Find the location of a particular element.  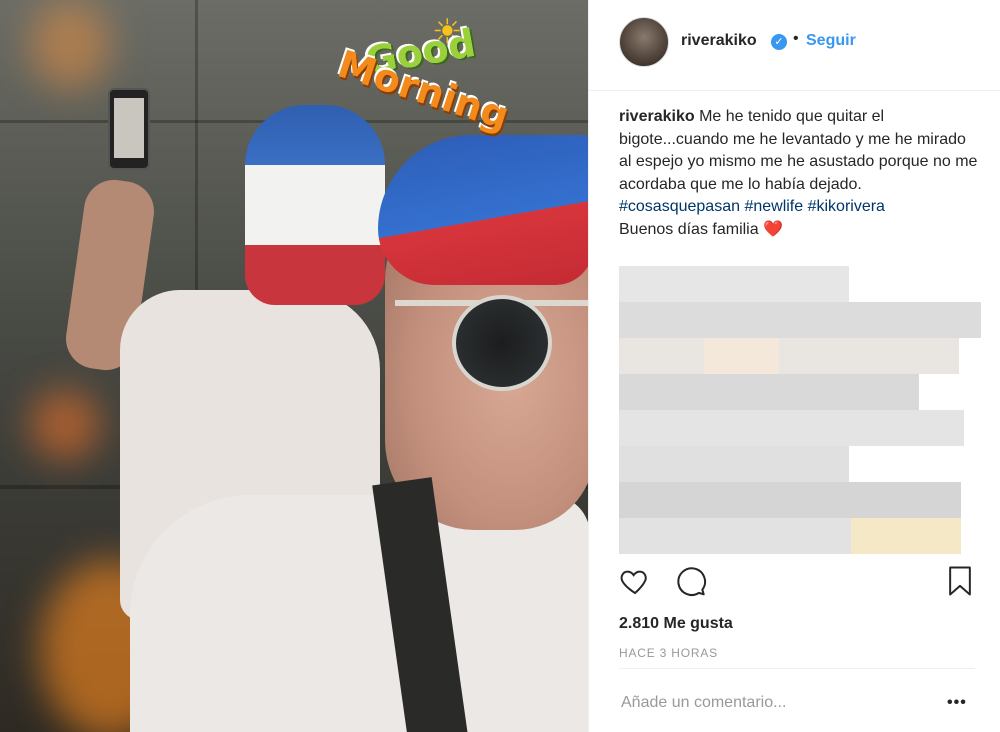

phone is located at coordinates (129, 129).